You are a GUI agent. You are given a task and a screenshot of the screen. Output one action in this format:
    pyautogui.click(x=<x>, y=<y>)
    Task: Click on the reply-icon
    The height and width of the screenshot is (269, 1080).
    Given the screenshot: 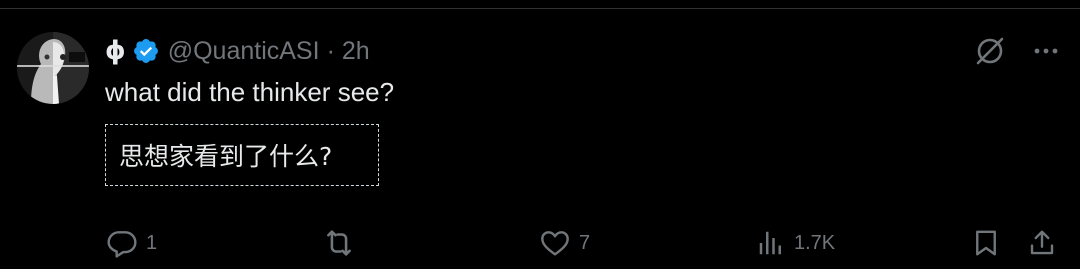 What is the action you would take?
    pyautogui.click(x=122, y=243)
    